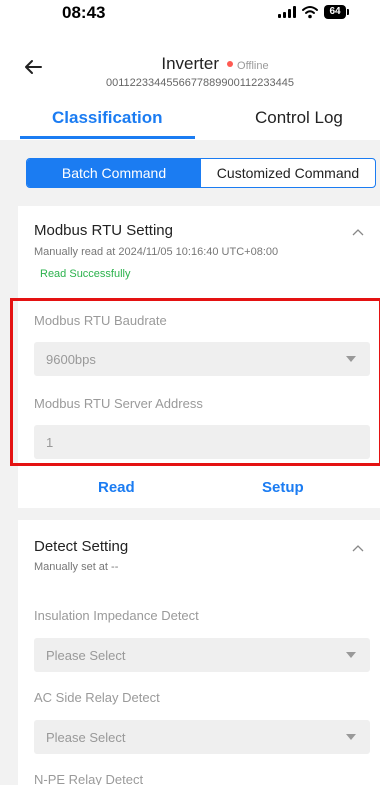 The image size is (380, 785). I want to click on server-address-label: Modbus RTU Server Address, so click(118, 403).